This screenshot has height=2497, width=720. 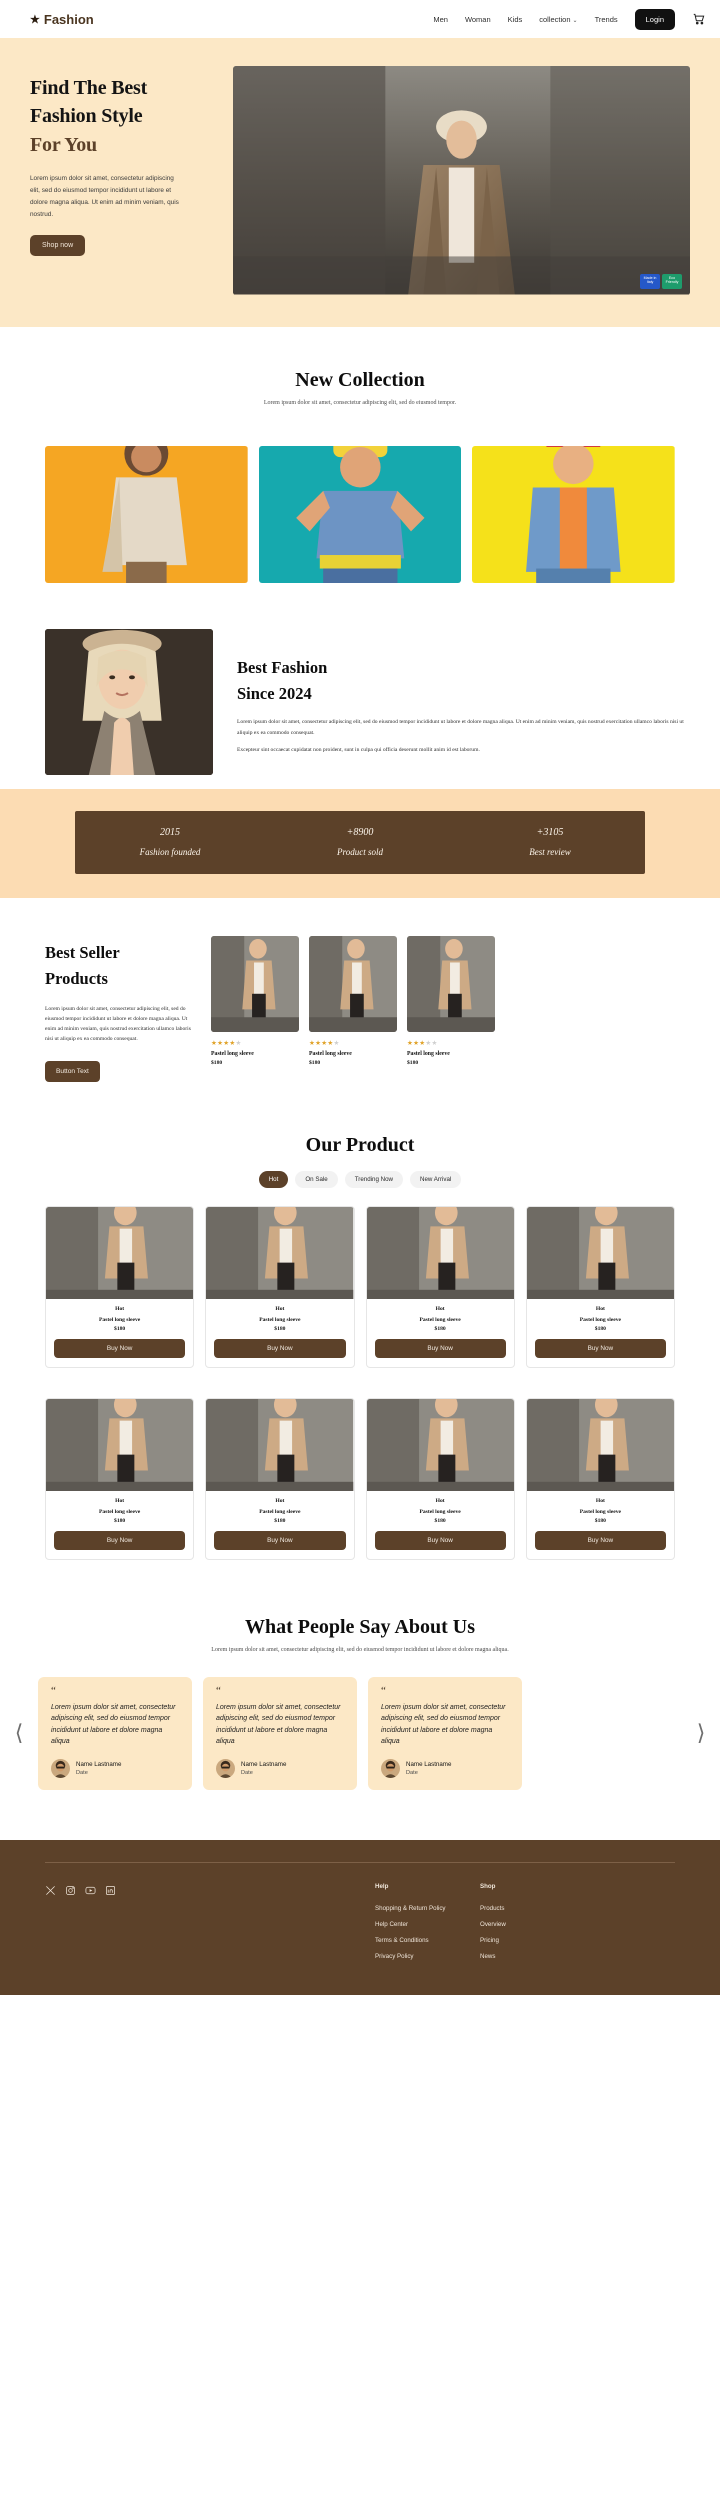 I want to click on best-seller-title-line2: Products, so click(x=76, y=978).